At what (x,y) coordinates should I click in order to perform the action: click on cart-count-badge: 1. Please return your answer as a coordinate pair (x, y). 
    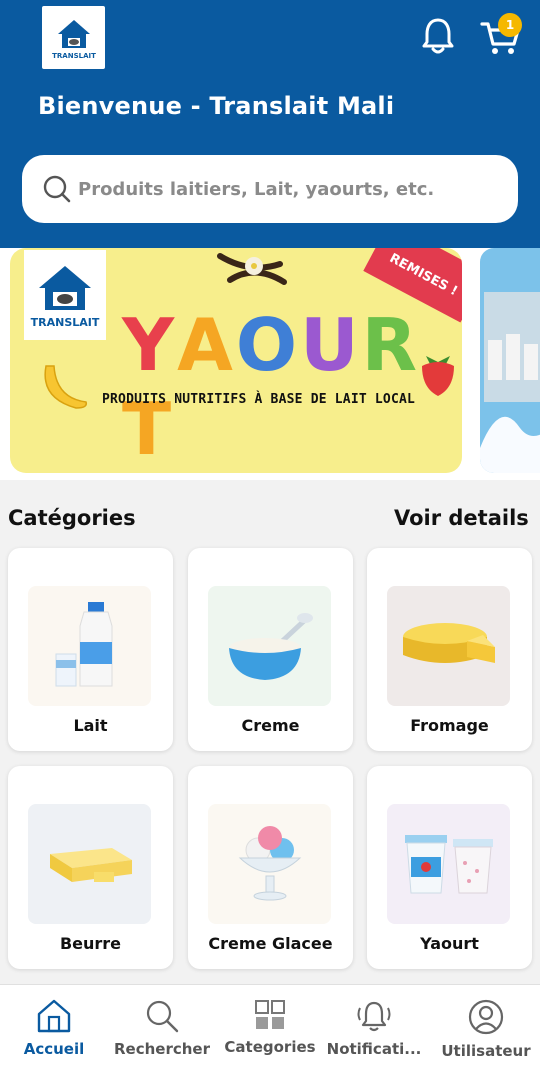
    Looking at the image, I should click on (510, 25).